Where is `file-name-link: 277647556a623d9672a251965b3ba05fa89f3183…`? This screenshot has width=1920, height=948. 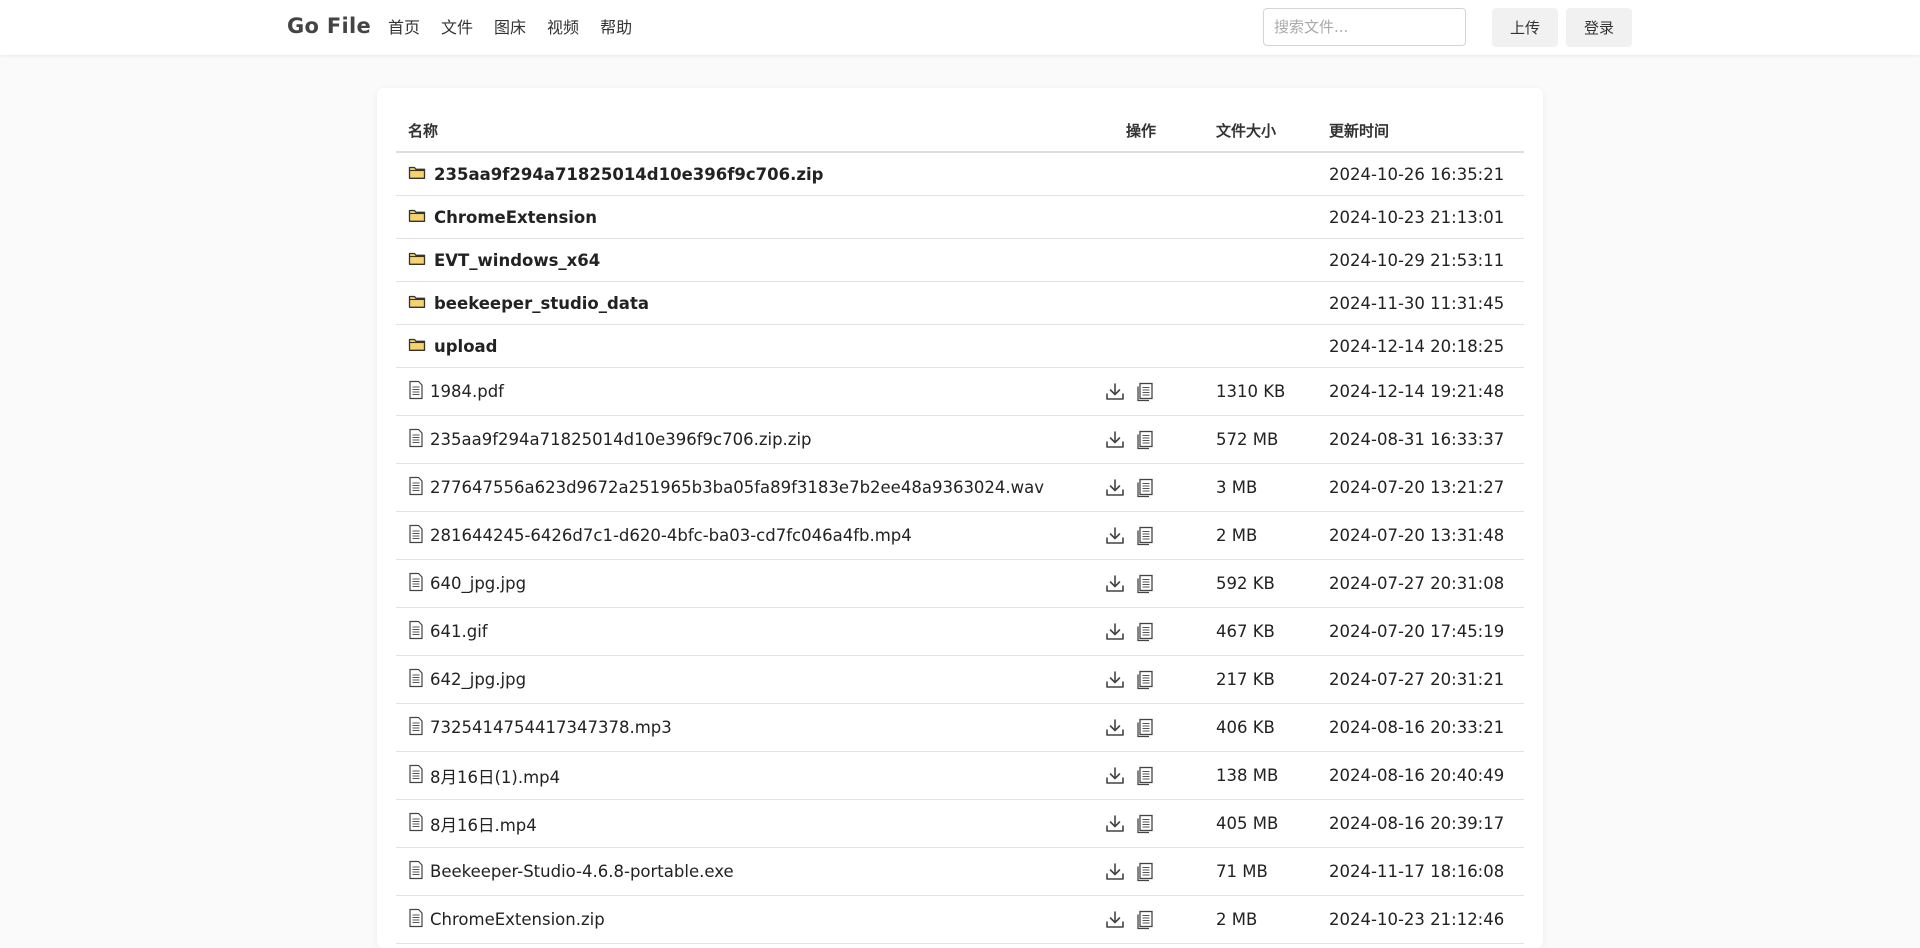
file-name-link: 277647556a623d9672a251965b3ba05fa89f3183… is located at coordinates (737, 487).